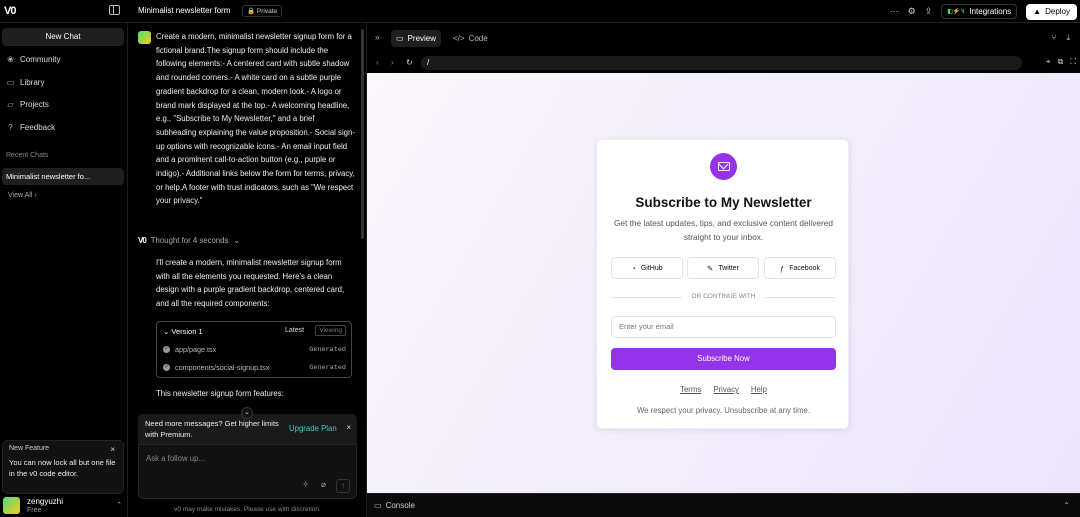 Image resolution: width=1080 pixels, height=517 pixels. What do you see at coordinates (1054, 38) in the screenshot?
I see `fork-icon: ⑂` at bounding box center [1054, 38].